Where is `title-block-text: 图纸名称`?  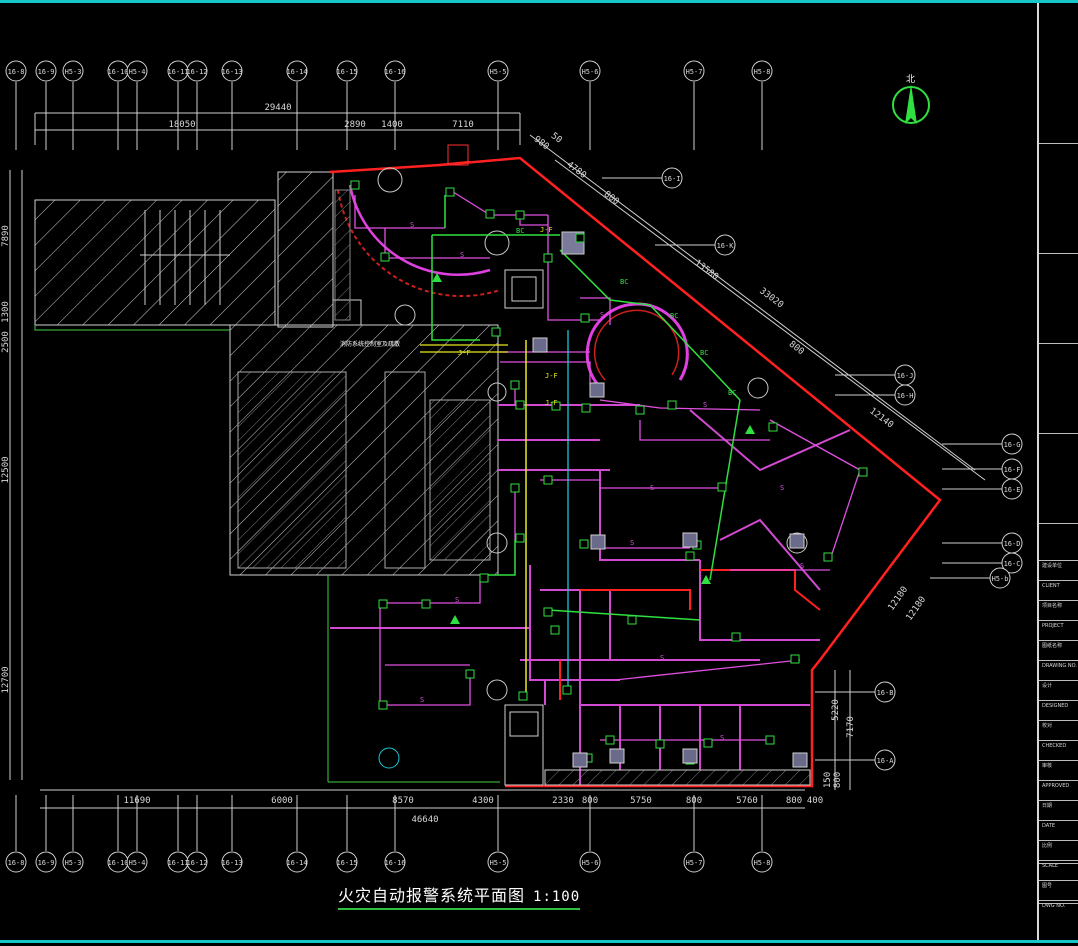 title-block-text: 图纸名称 is located at coordinates (1052, 646).